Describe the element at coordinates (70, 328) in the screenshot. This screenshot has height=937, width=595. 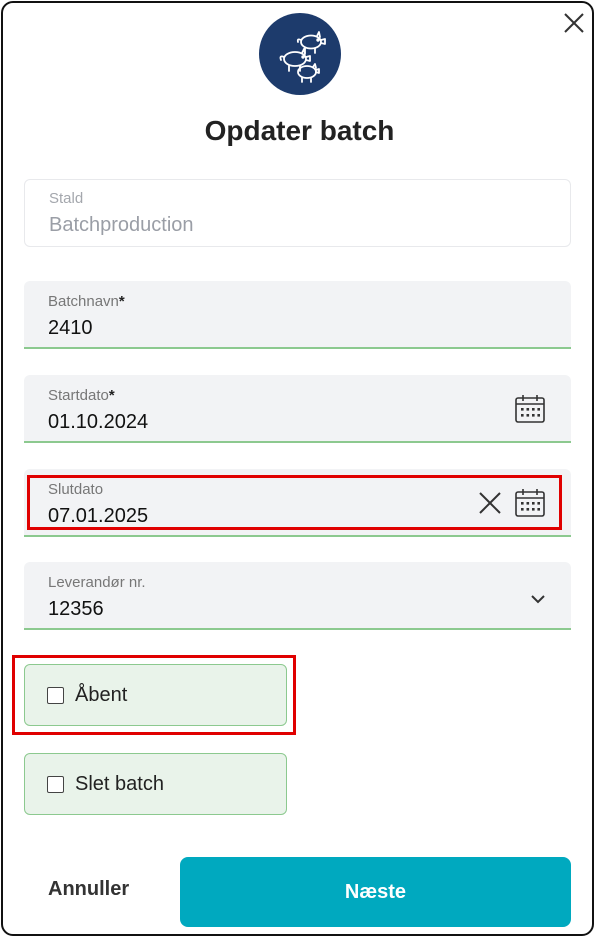
I see `batchnavn-value: 2410` at that location.